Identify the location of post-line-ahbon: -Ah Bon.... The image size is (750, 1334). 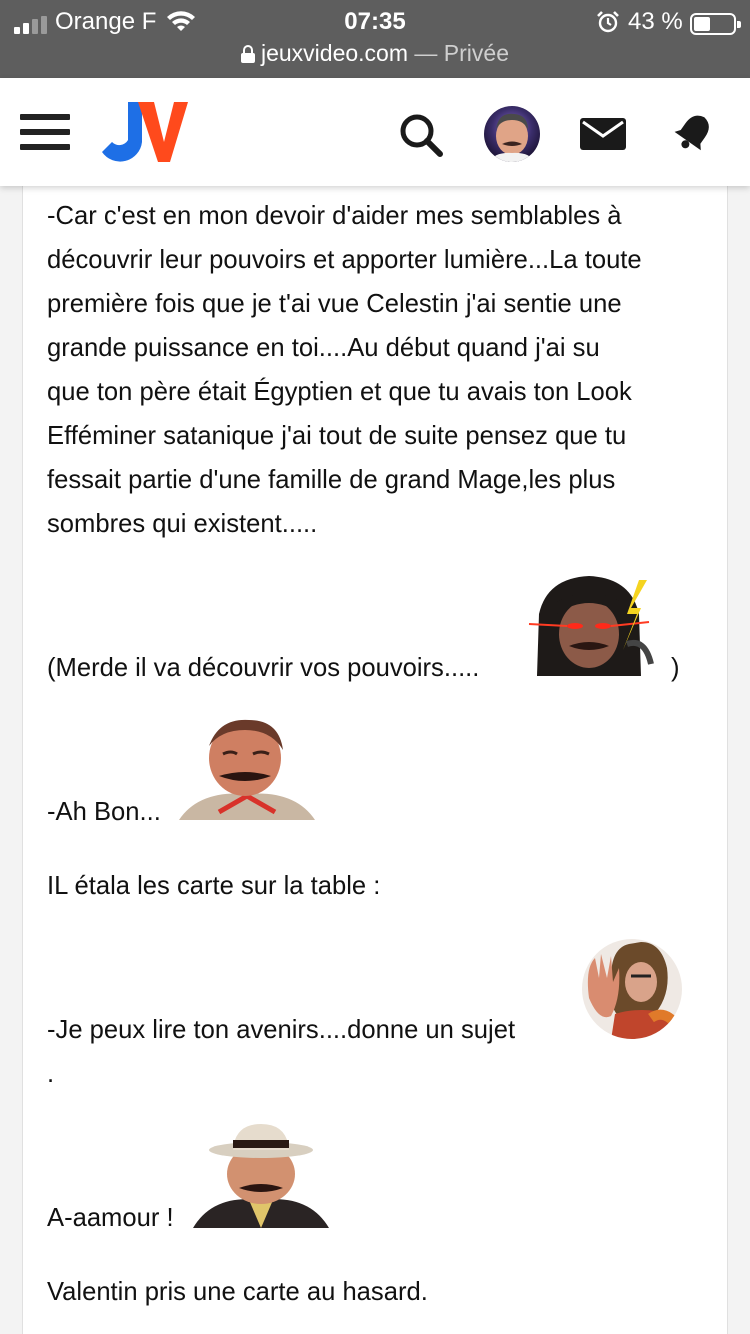
(104, 812).